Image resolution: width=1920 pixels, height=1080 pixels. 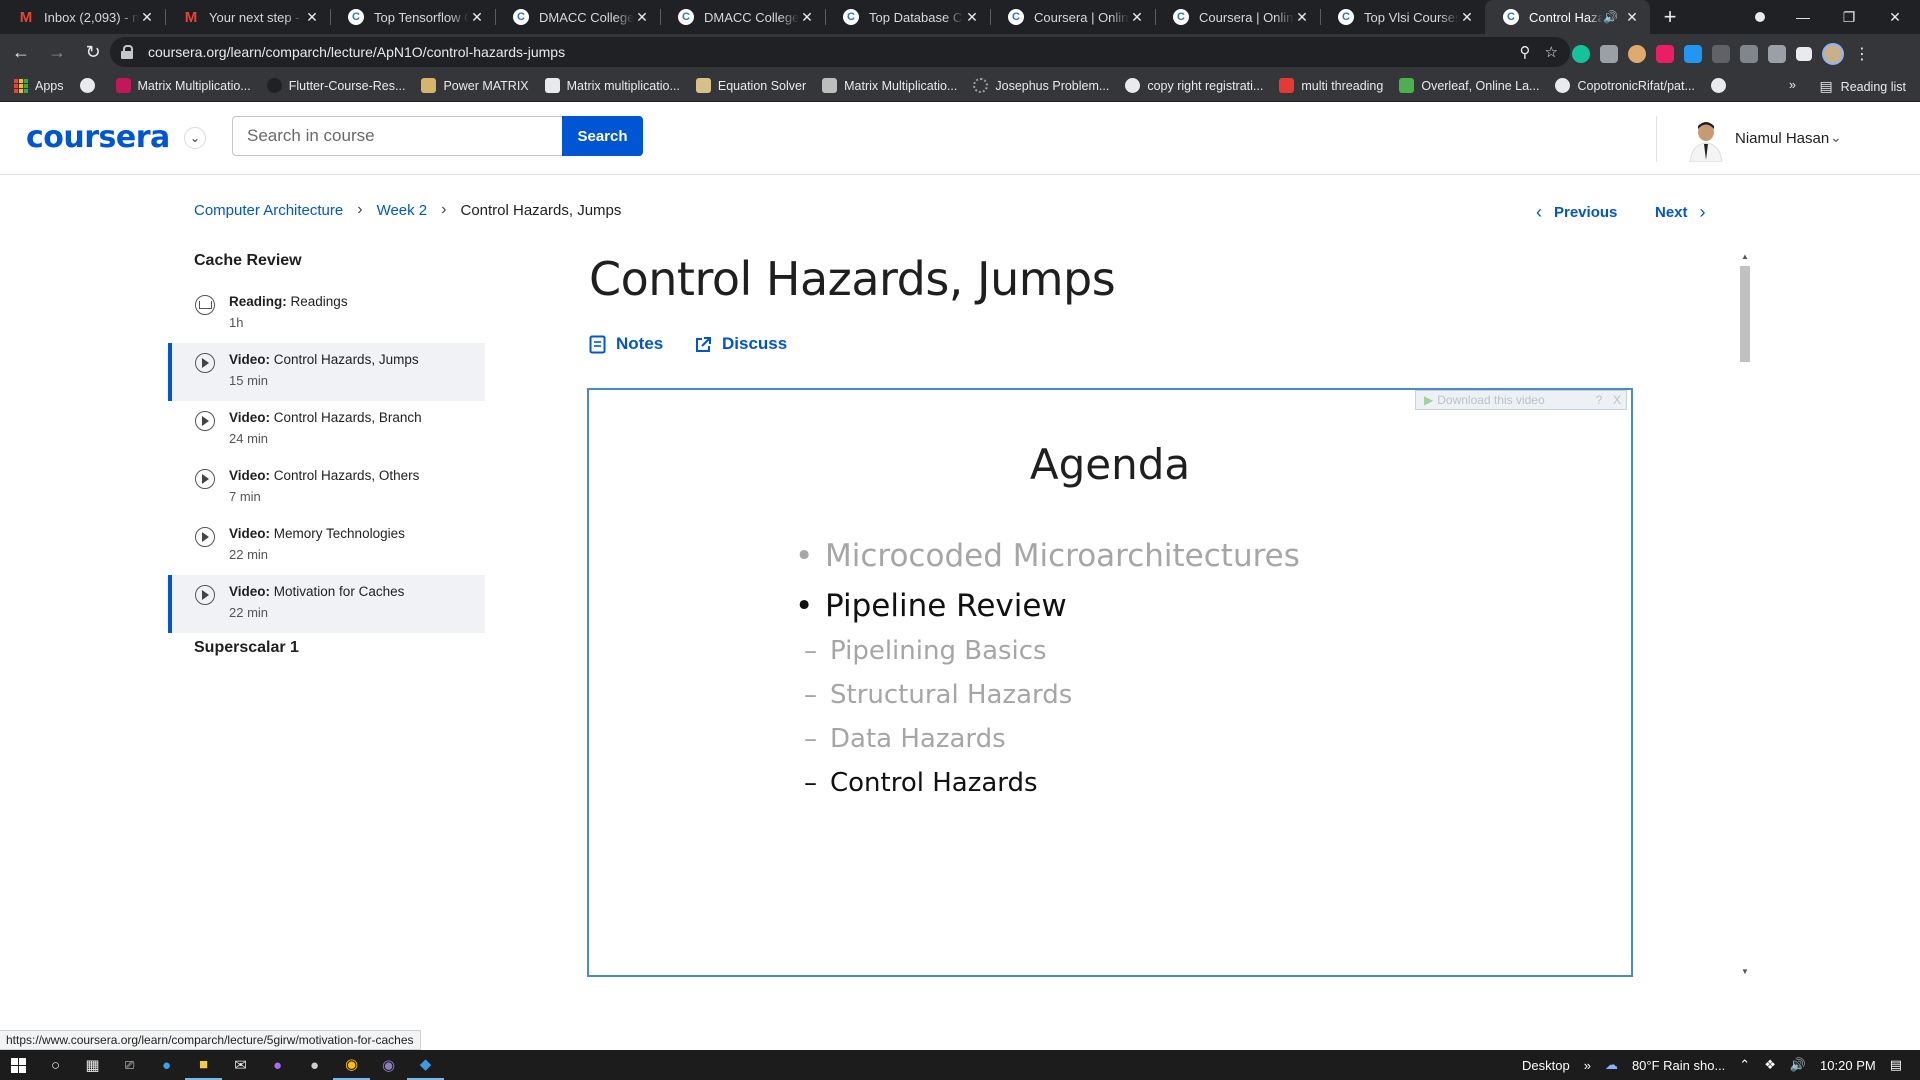 What do you see at coordinates (326, 430) in the screenshot?
I see `sidebar-item: Video: Control Hazards, Branch 24 min` at bounding box center [326, 430].